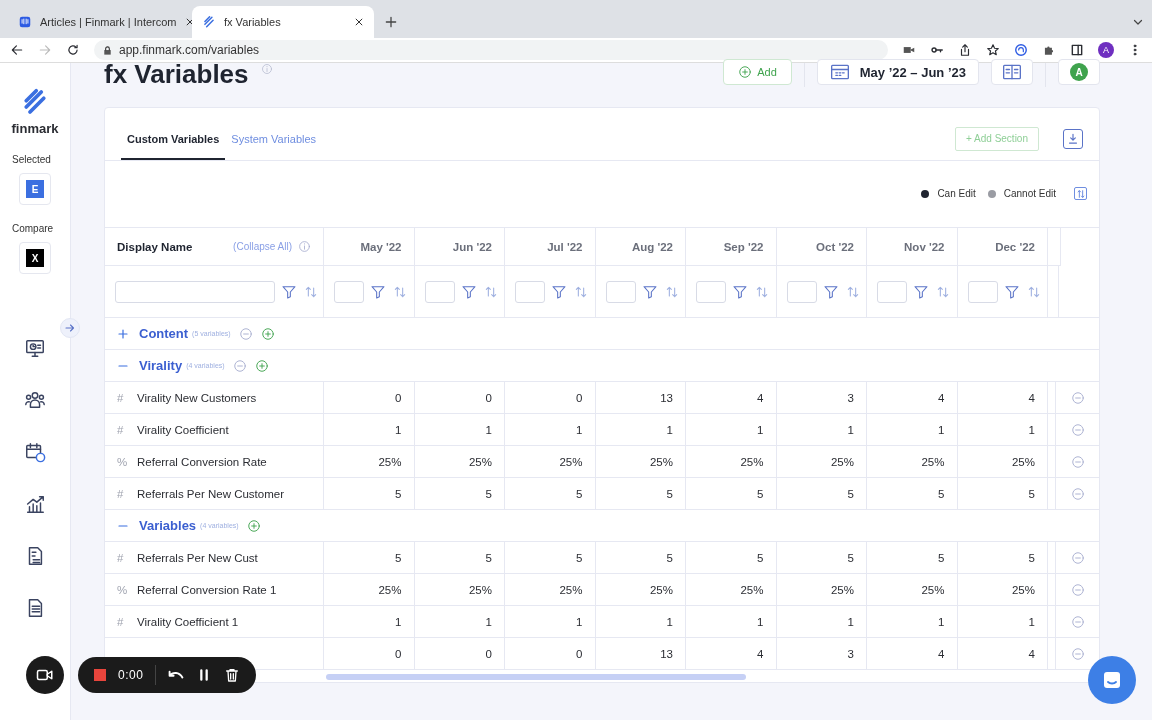 The height and width of the screenshot is (720, 1152). What do you see at coordinates (183, 429) in the screenshot?
I see `variable-name: Virality Coefficient` at bounding box center [183, 429].